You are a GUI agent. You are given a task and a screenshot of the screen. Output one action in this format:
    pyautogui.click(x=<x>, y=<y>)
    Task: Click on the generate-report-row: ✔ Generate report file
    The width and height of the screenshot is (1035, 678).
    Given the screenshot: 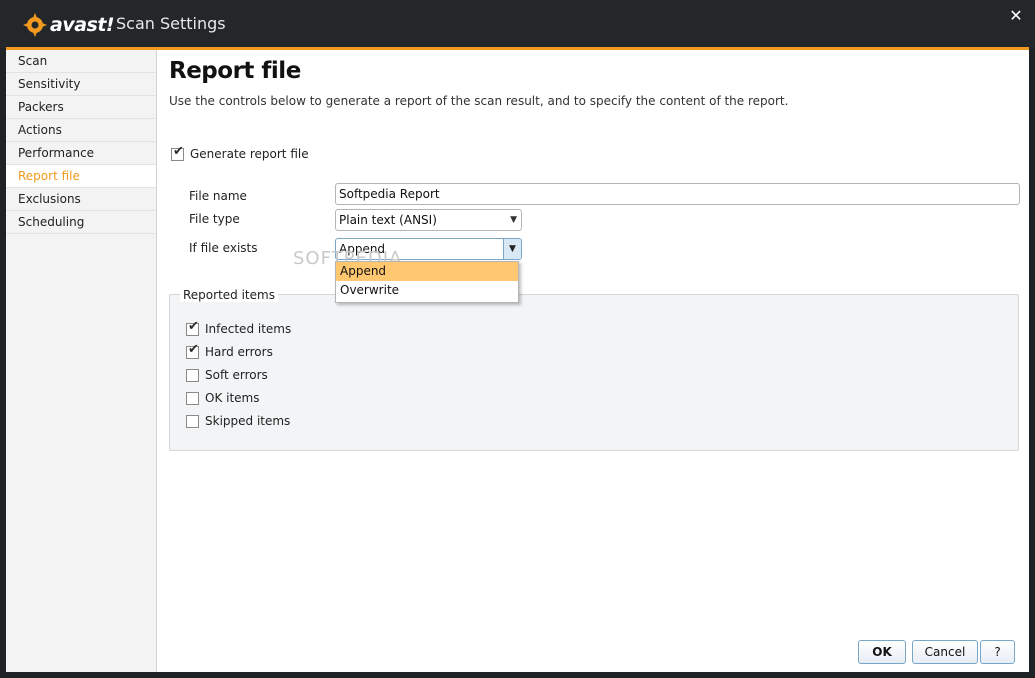 What is the action you would take?
    pyautogui.click(x=240, y=152)
    